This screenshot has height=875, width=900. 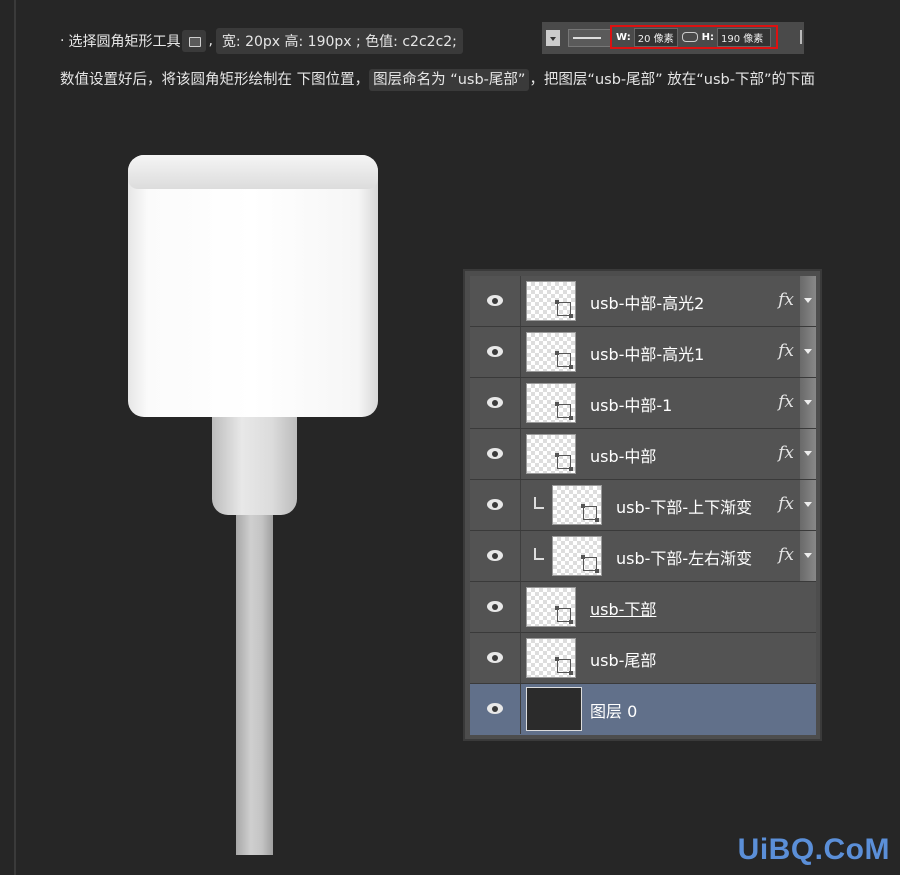 What do you see at coordinates (254, 685) in the screenshot?
I see `usb-cable` at bounding box center [254, 685].